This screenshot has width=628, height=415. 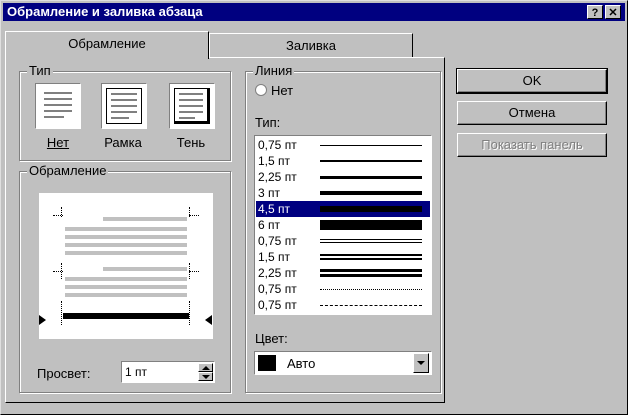 I want to click on arrow-down-icon, so click(x=206, y=377).